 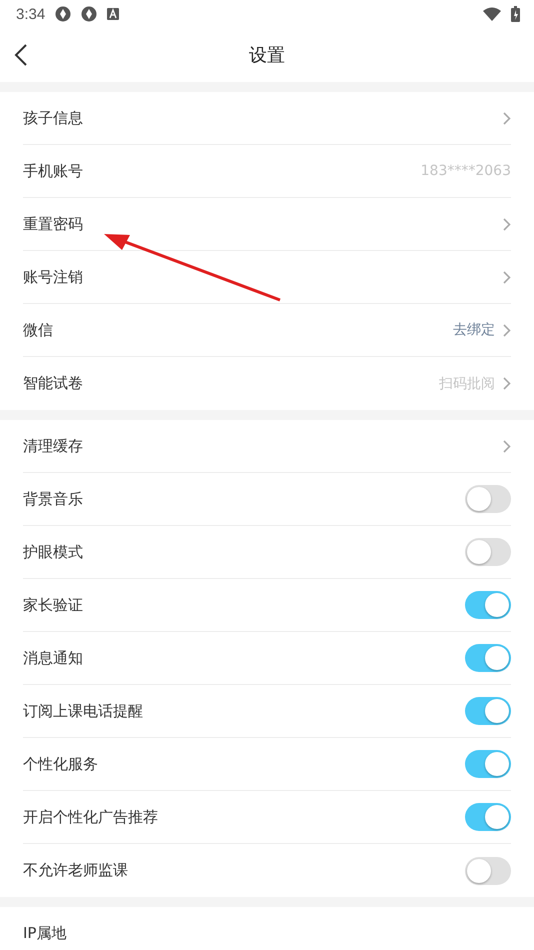 What do you see at coordinates (38, 330) in the screenshot?
I see `row-label: 微信` at bounding box center [38, 330].